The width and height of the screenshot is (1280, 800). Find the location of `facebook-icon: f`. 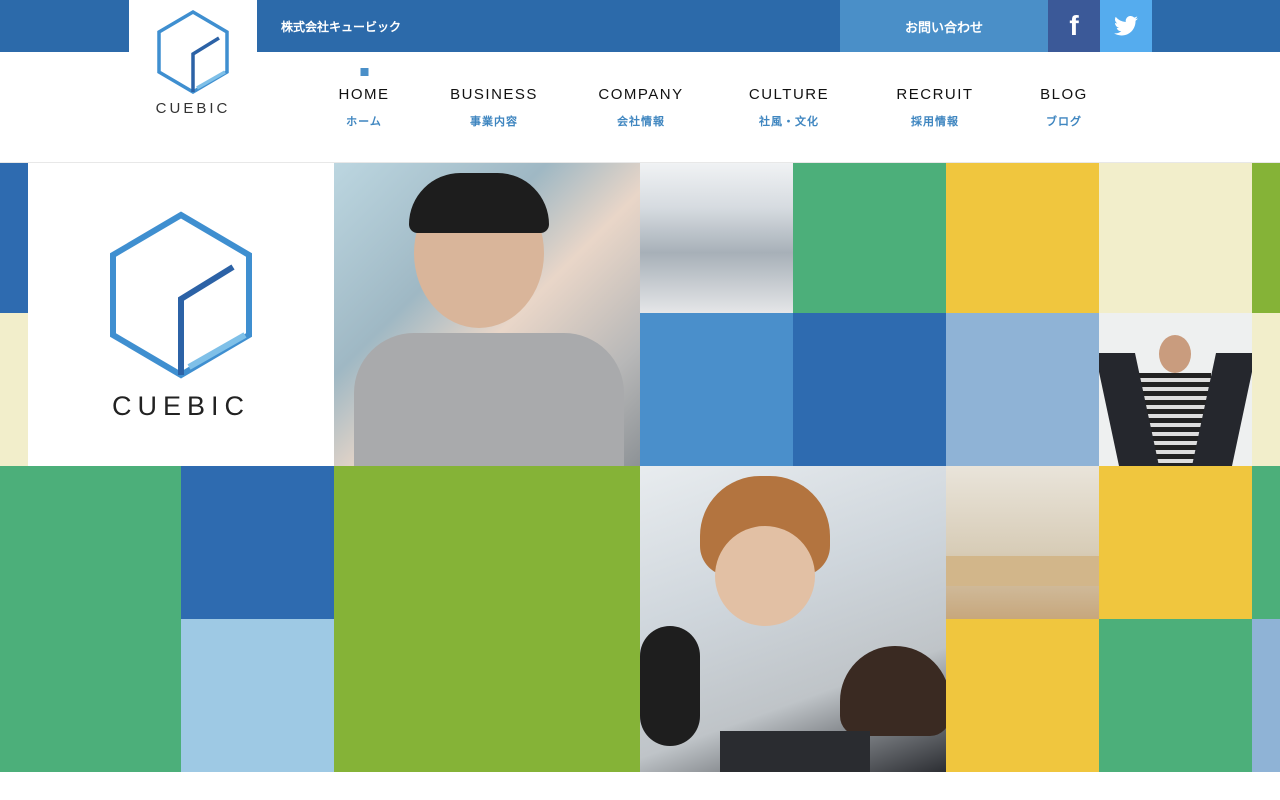

facebook-icon: f is located at coordinates (1074, 26).